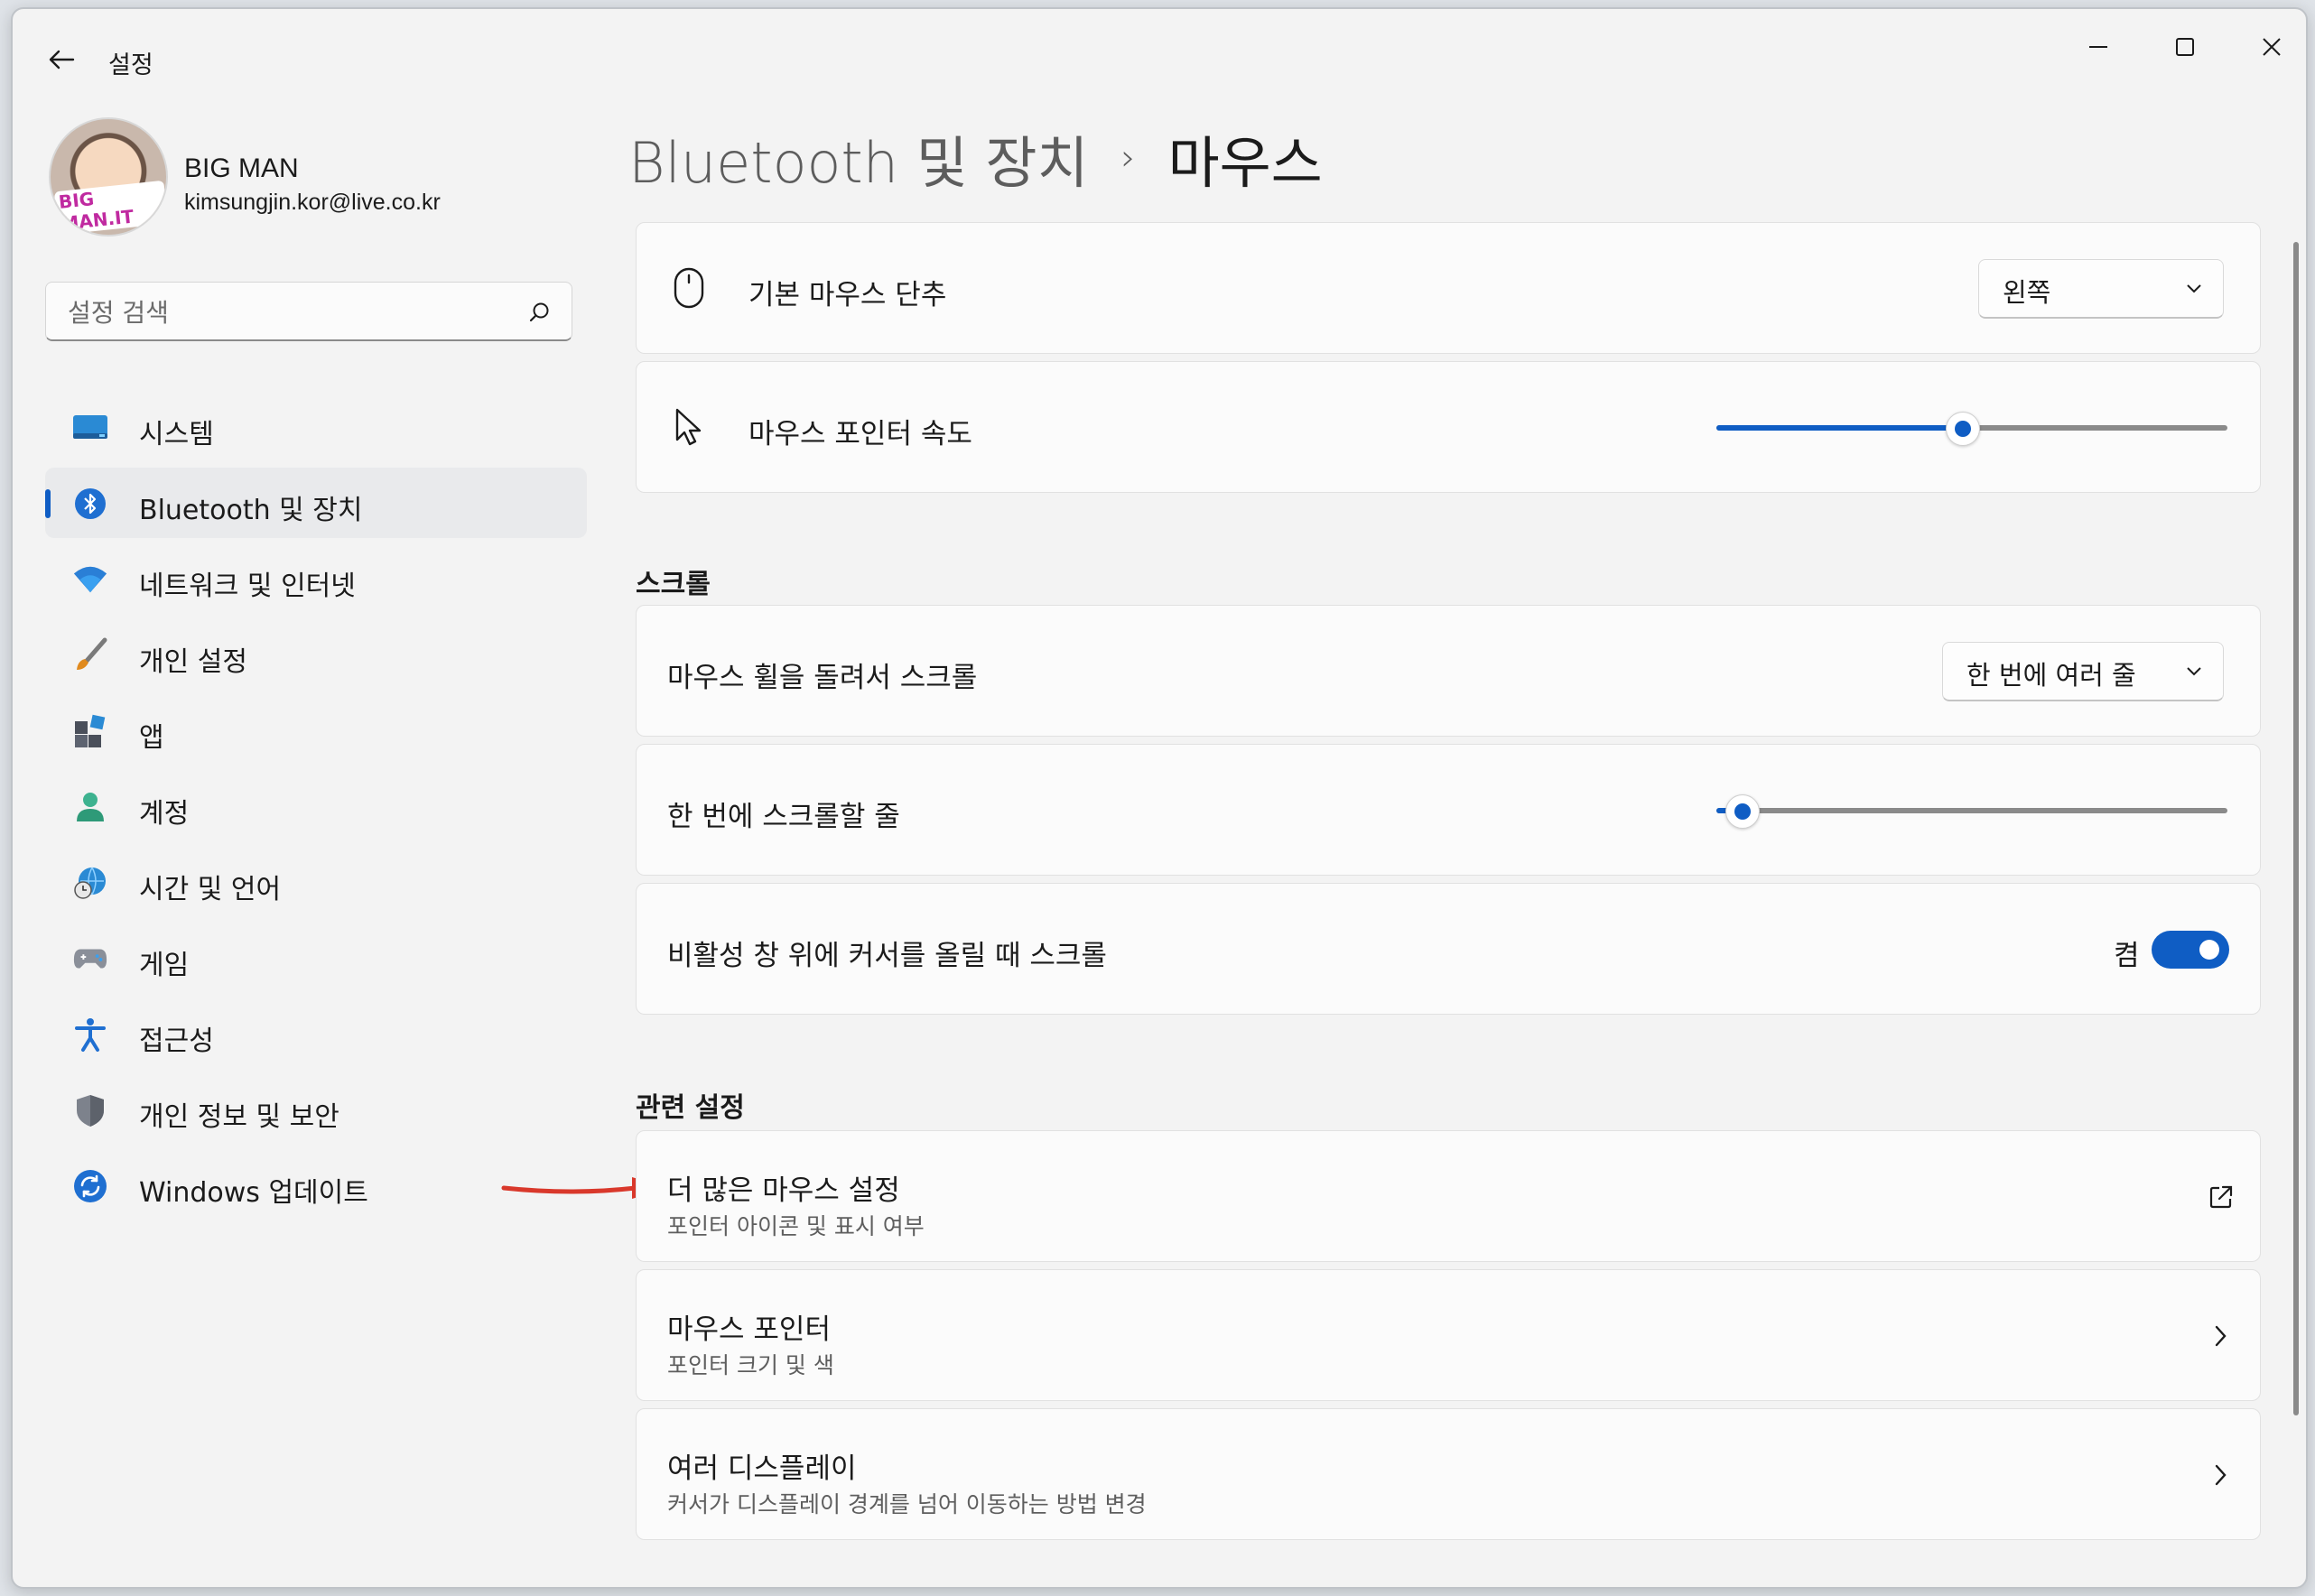  I want to click on link-subtitle: 커서가 디스플레이 경계를 넘어 이동하는 방법 변경, so click(907, 1504).